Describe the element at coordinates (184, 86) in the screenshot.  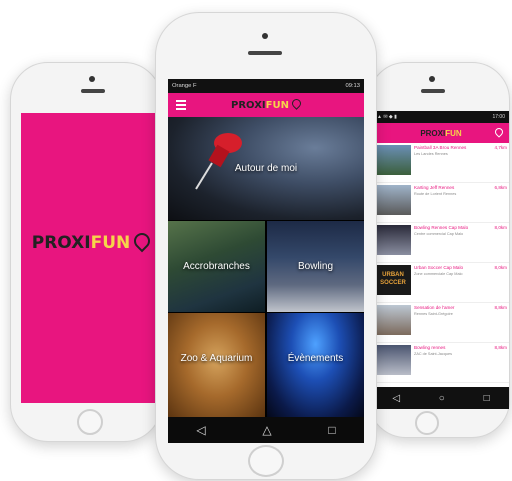
I see `status-carrier: Orange F` at that location.